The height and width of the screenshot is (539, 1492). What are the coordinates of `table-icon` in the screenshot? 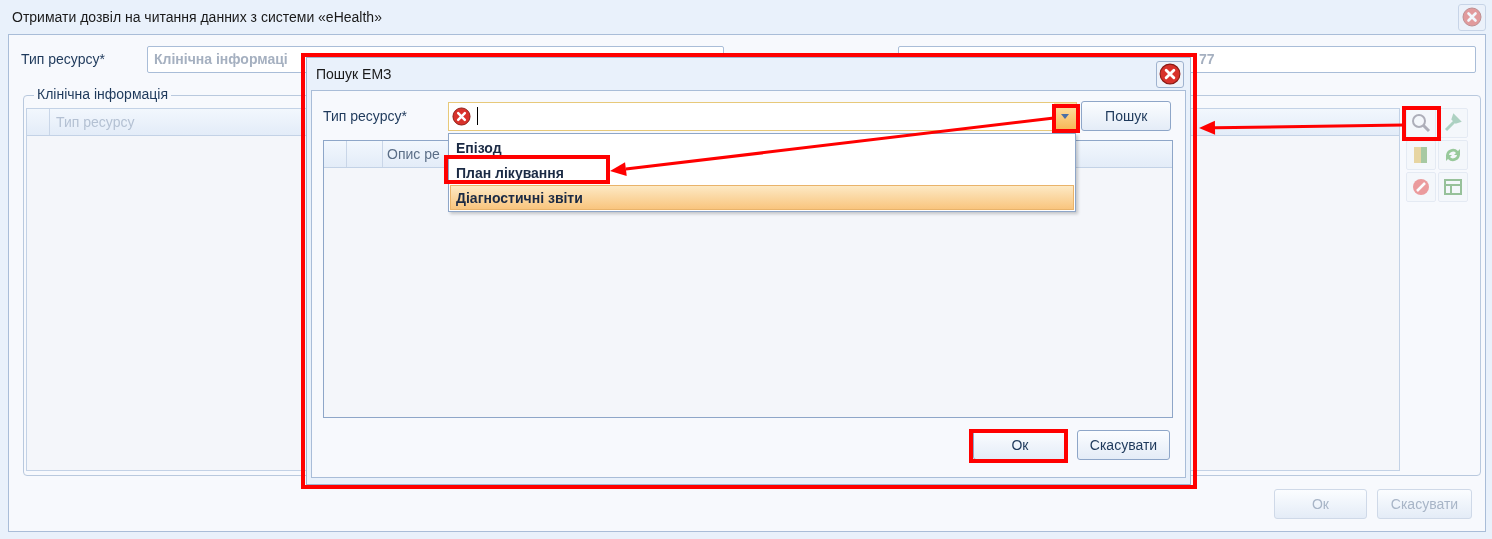 It's located at (1453, 187).